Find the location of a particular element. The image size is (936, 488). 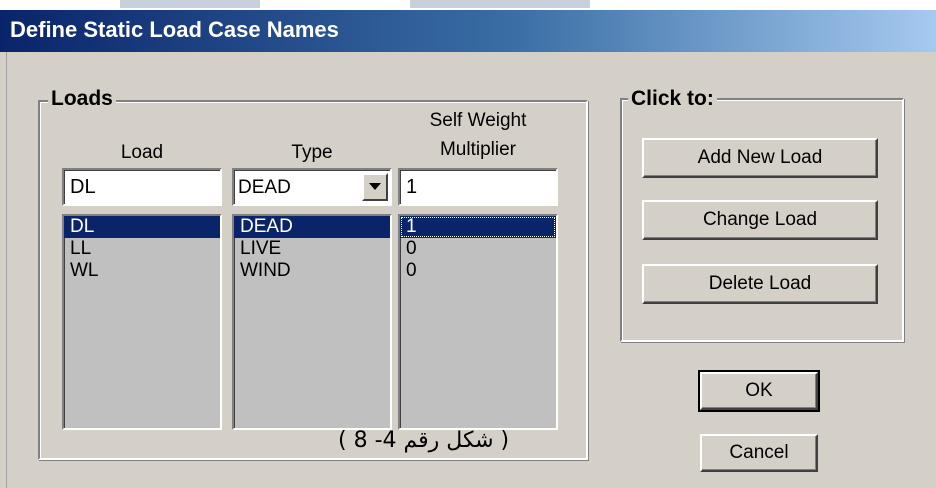

load-name-input: DL is located at coordinates (142, 187).